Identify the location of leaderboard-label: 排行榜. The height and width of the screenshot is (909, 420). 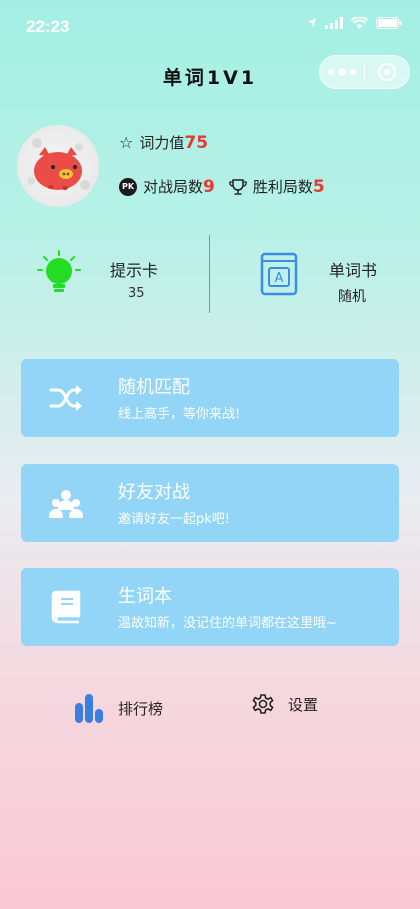
(141, 708).